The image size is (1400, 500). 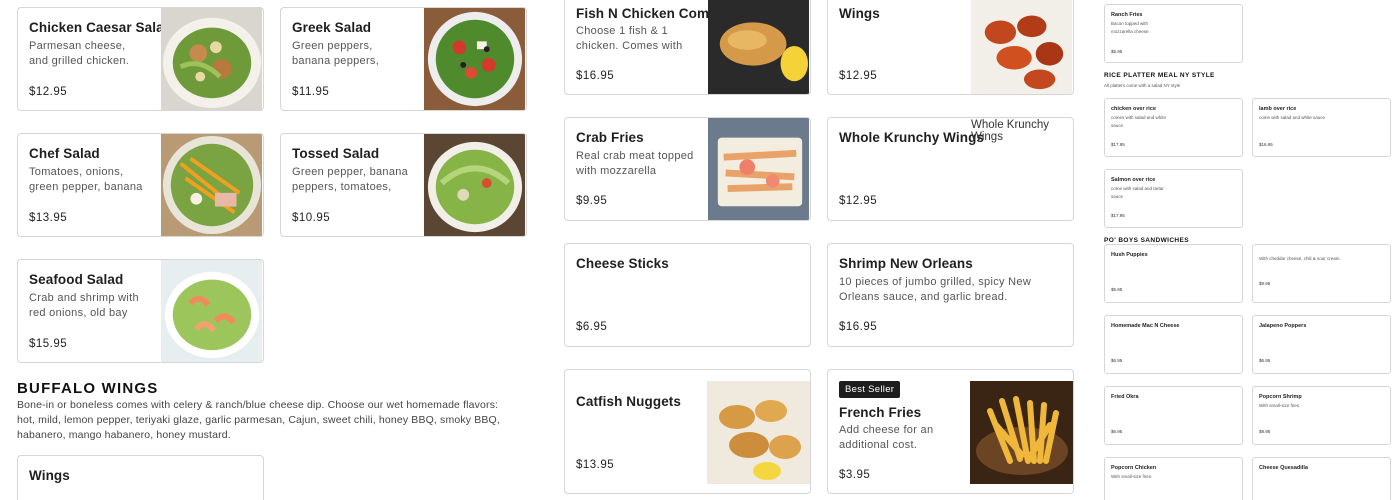 What do you see at coordinates (1321, 478) in the screenshot?
I see `mini-item-cheese-quesadilla: Cheese Quesadilla` at bounding box center [1321, 478].